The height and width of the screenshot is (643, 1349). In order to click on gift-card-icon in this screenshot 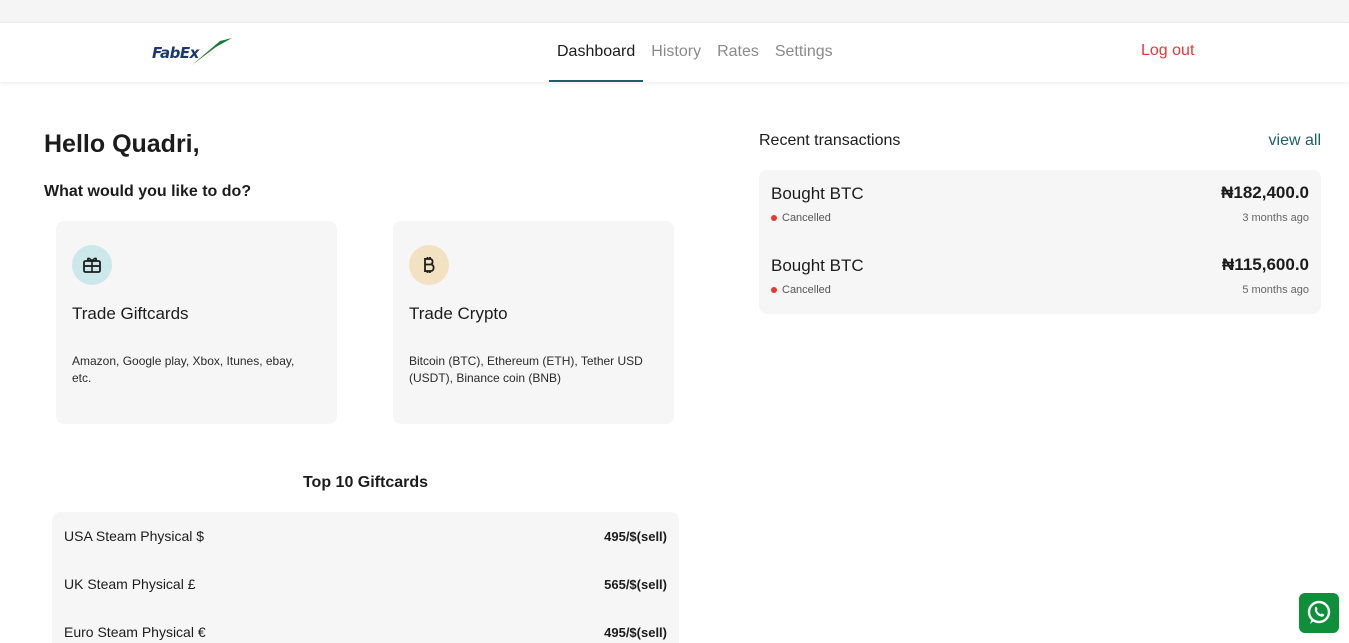, I will do `click(92, 265)`.